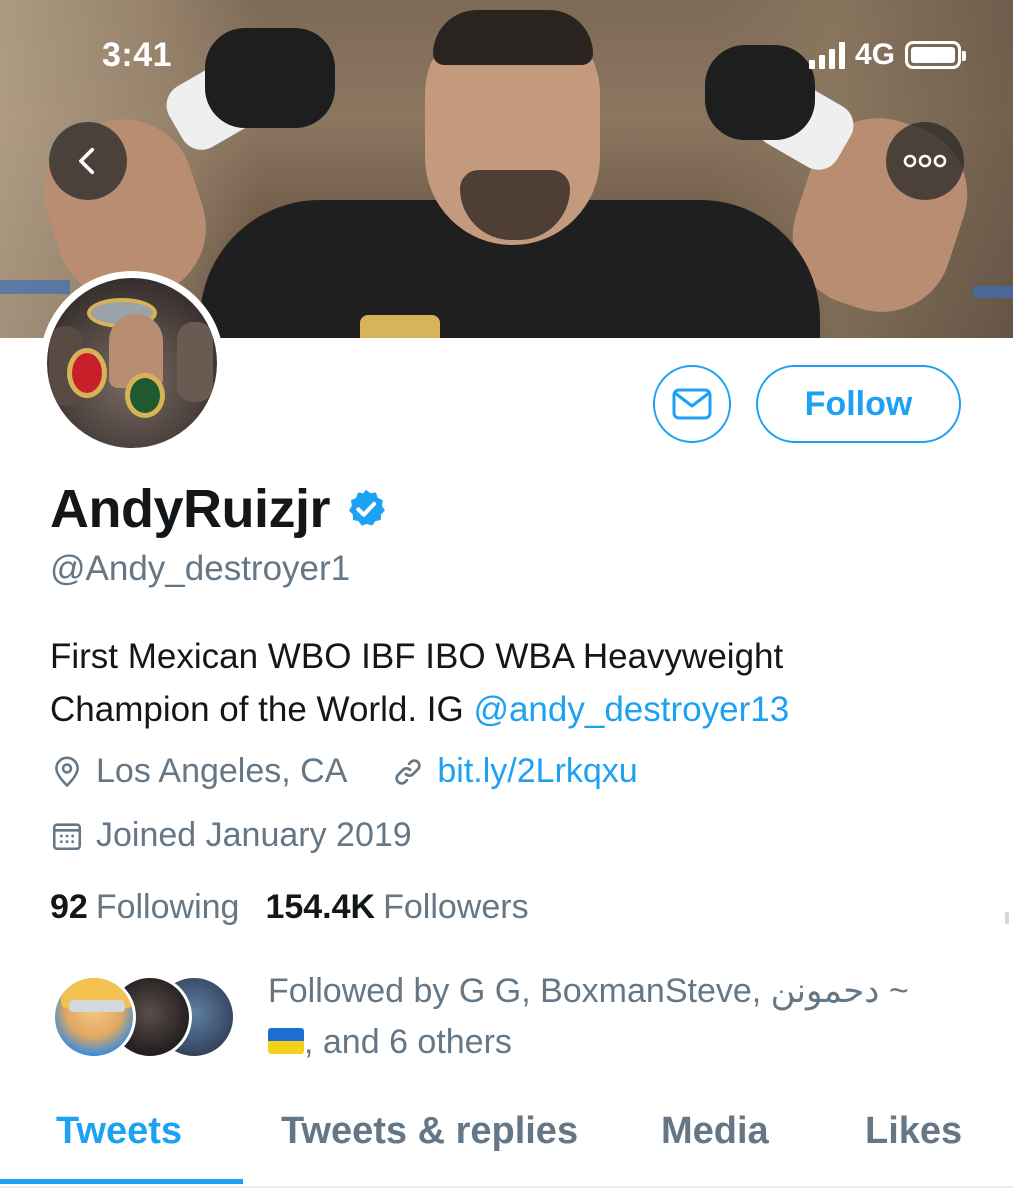 The height and width of the screenshot is (1200, 1013). Describe the element at coordinates (222, 771) in the screenshot. I see `location-text: Los Angeles, CA` at that location.